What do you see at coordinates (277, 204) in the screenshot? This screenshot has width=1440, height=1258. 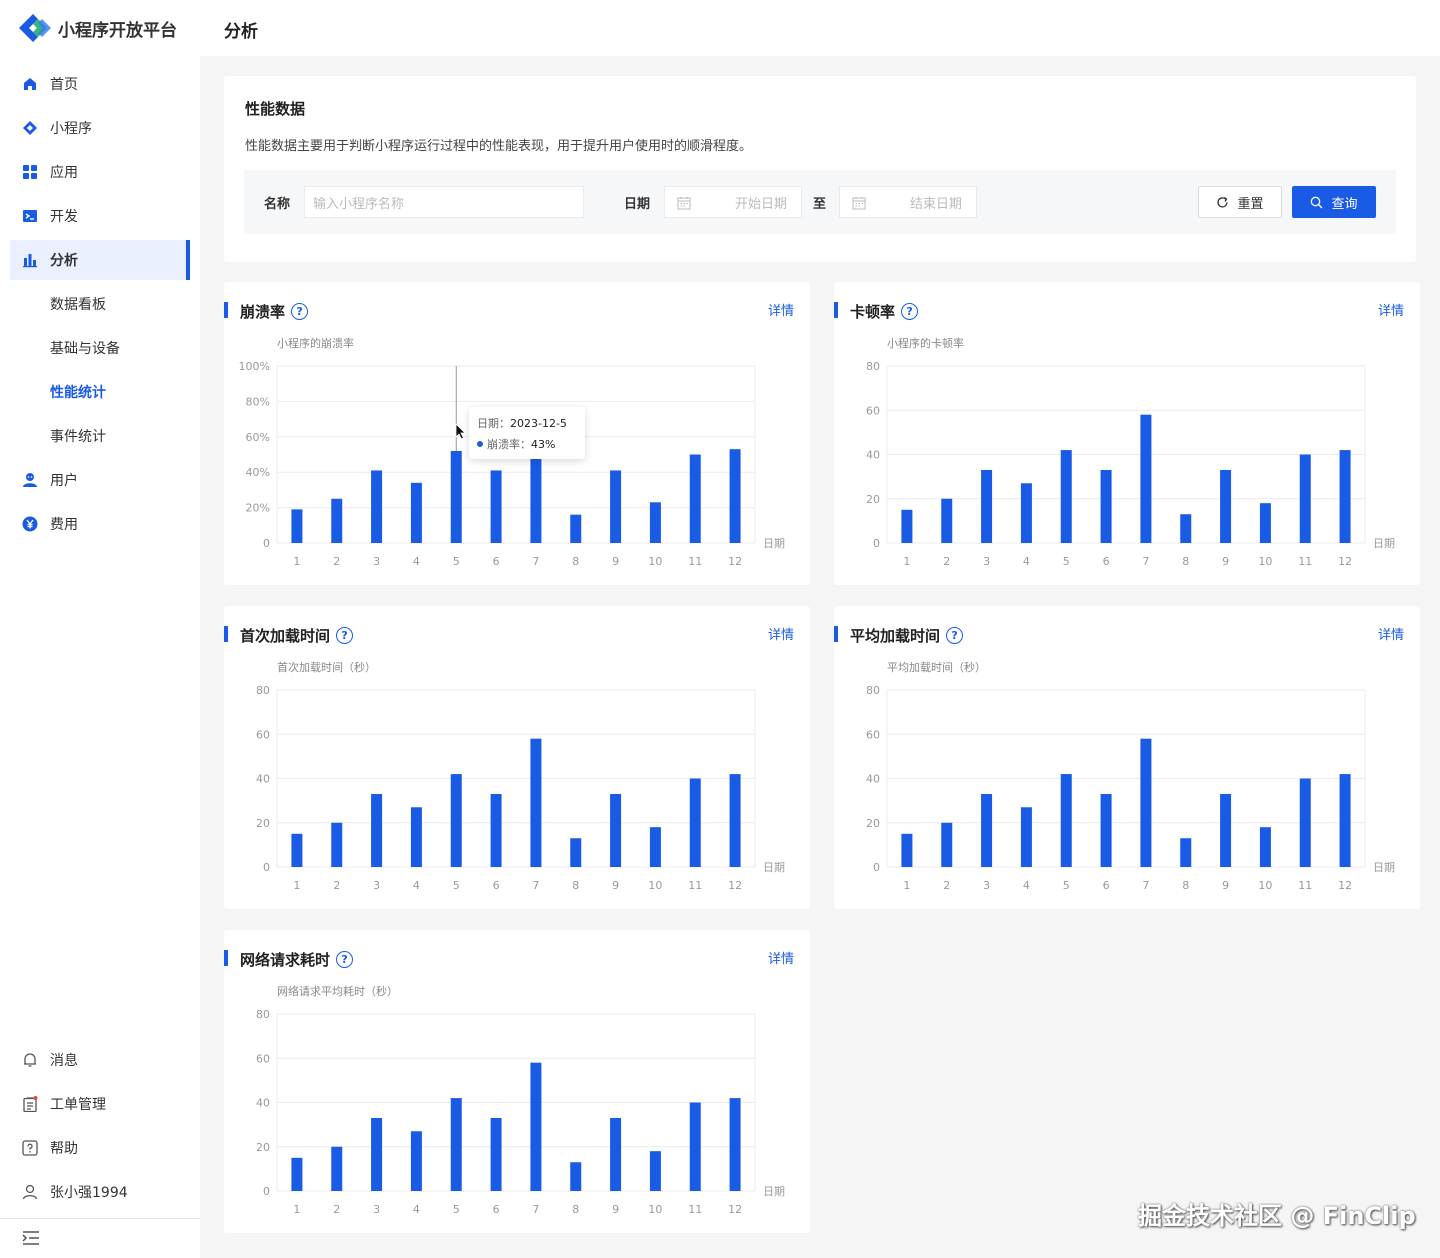 I see `name-label: 名称` at bounding box center [277, 204].